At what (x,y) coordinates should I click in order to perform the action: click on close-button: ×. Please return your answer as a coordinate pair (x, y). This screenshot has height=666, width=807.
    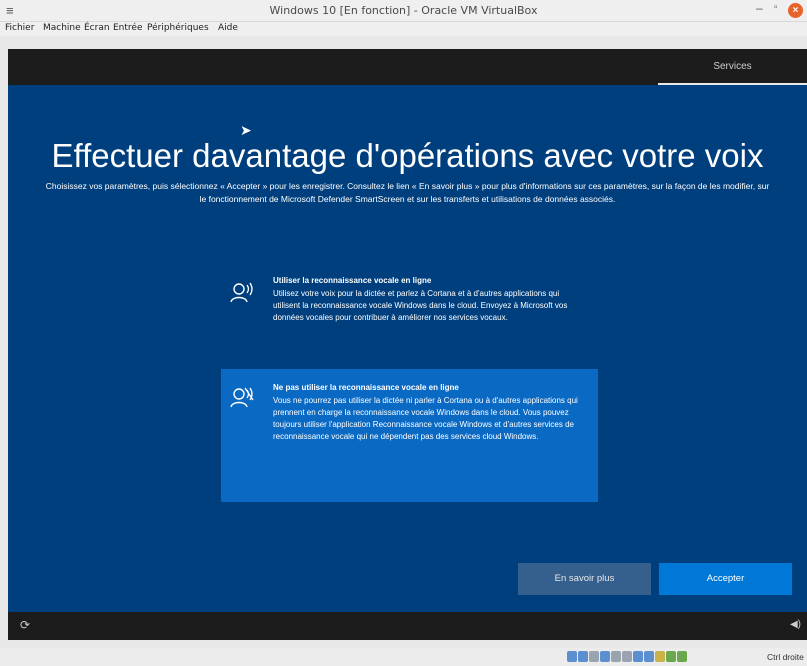
    Looking at the image, I should click on (795, 10).